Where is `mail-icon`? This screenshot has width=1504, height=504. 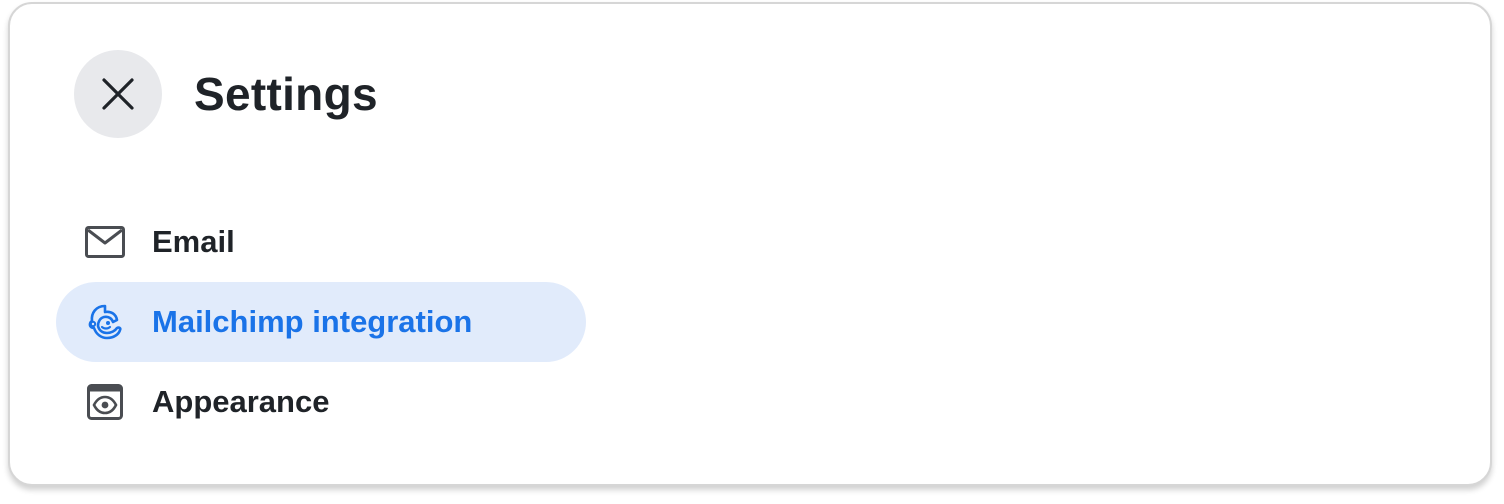 mail-icon is located at coordinates (105, 242).